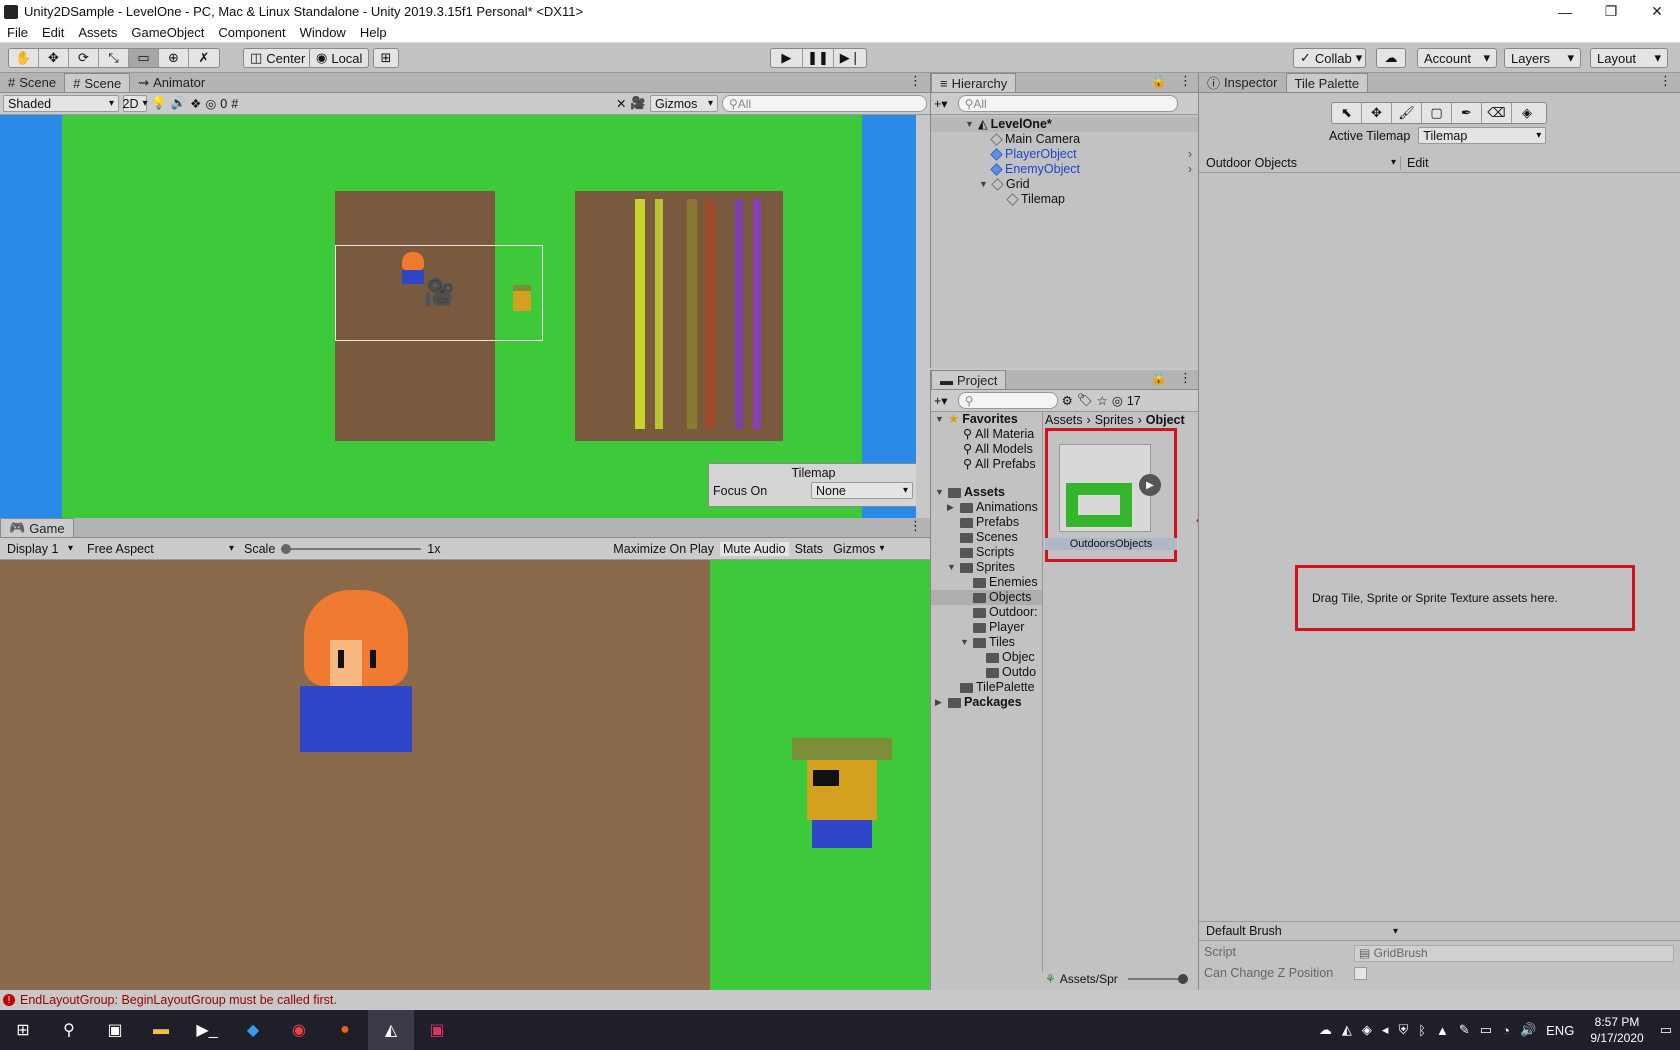 The height and width of the screenshot is (1050, 1680). Describe the element at coordinates (986, 582) in the screenshot. I see `folder-enemies: Enemies` at that location.